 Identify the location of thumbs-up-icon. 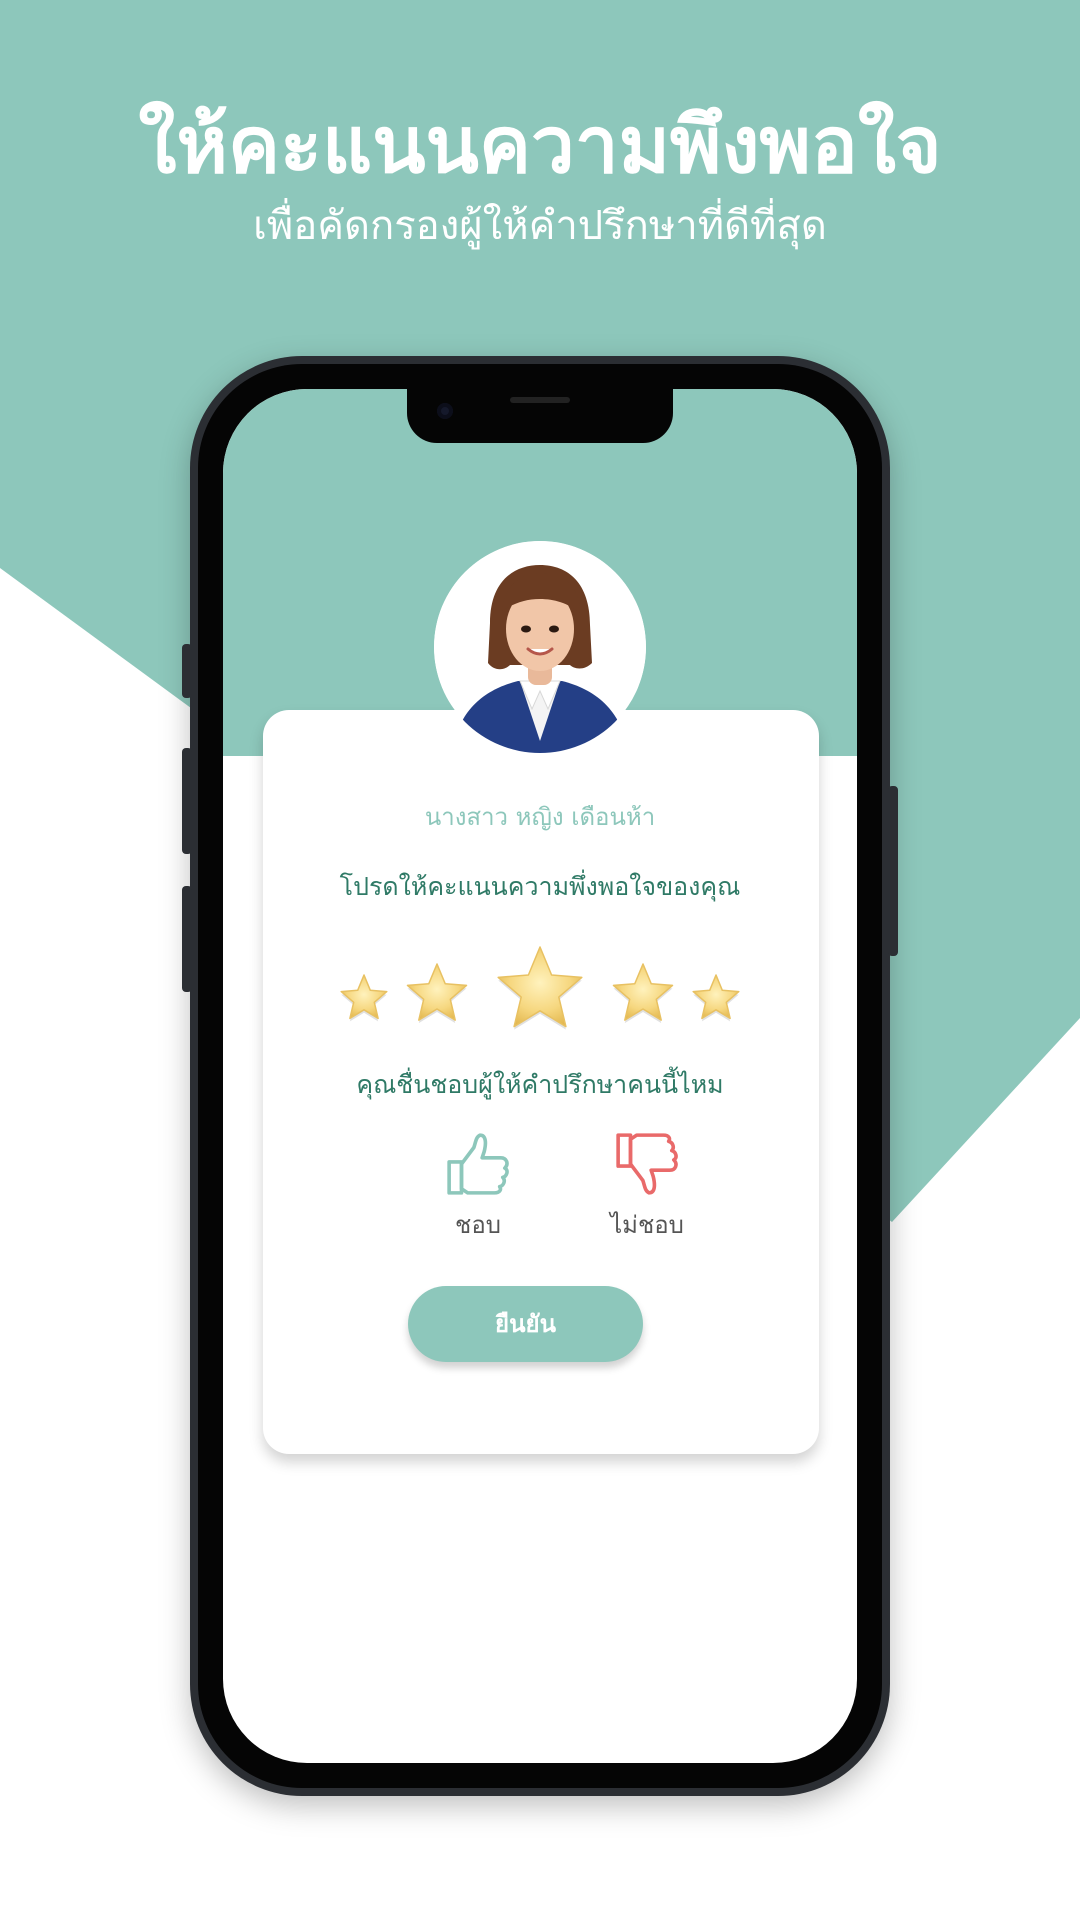
(478, 1164).